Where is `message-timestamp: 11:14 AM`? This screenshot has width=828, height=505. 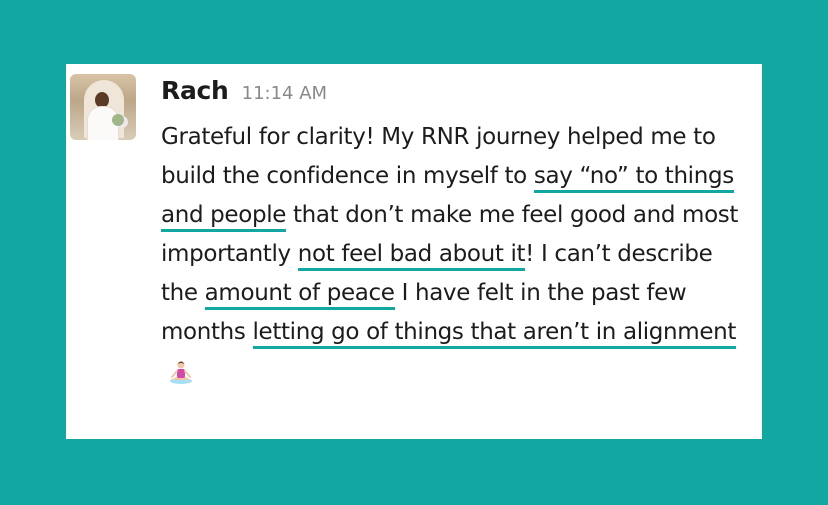
message-timestamp: 11:14 AM is located at coordinates (284, 93).